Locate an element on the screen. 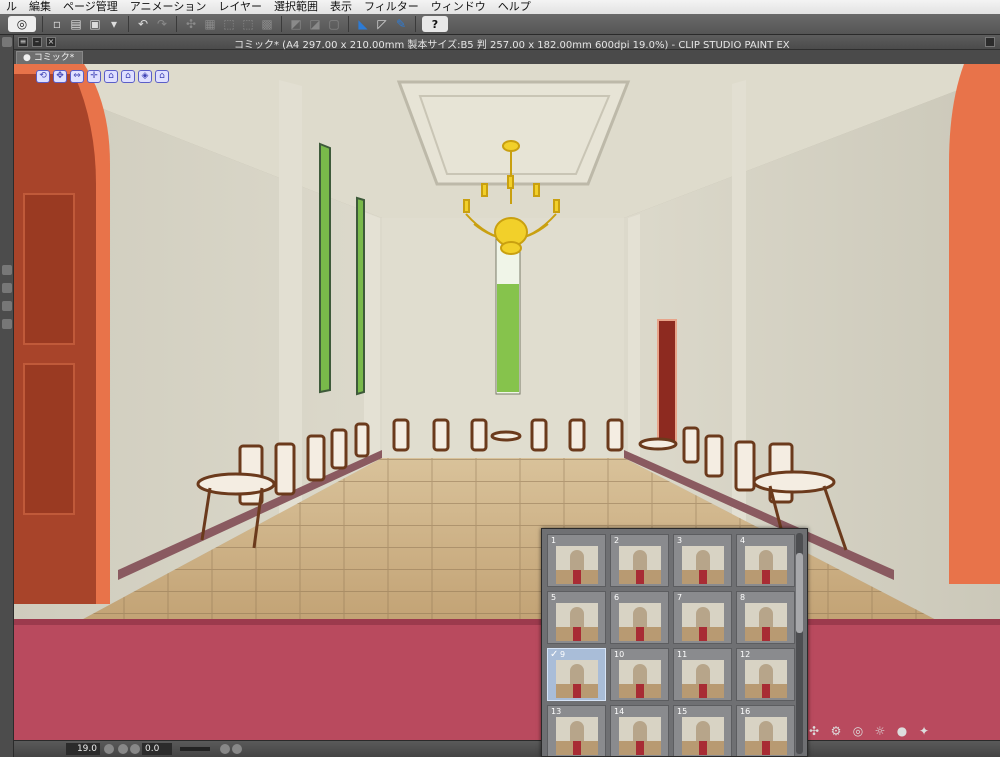 This screenshot has width=1000, height=757. scene-preset-item: 5 is located at coordinates (576, 617).